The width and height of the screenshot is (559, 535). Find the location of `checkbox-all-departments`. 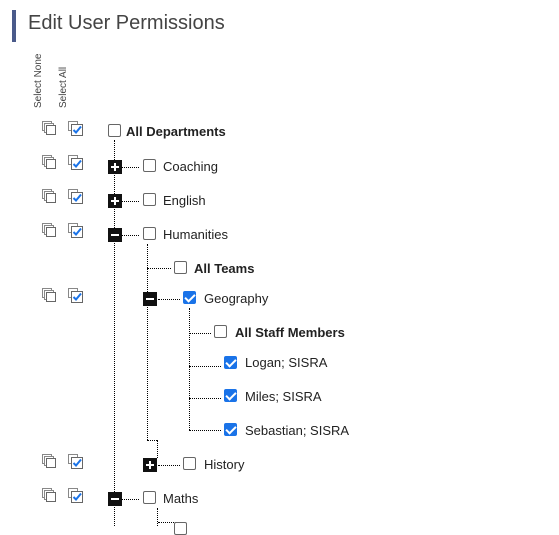

checkbox-all-departments is located at coordinates (114, 130).